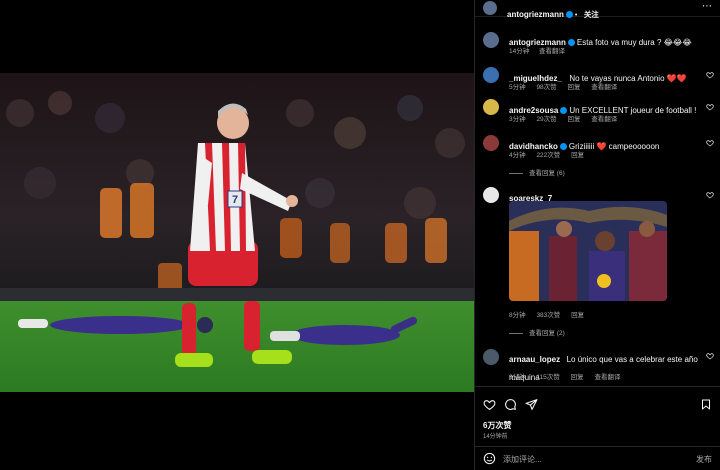 This screenshot has width=720, height=470. I want to click on more-options-icon: ⋯, so click(707, 6).